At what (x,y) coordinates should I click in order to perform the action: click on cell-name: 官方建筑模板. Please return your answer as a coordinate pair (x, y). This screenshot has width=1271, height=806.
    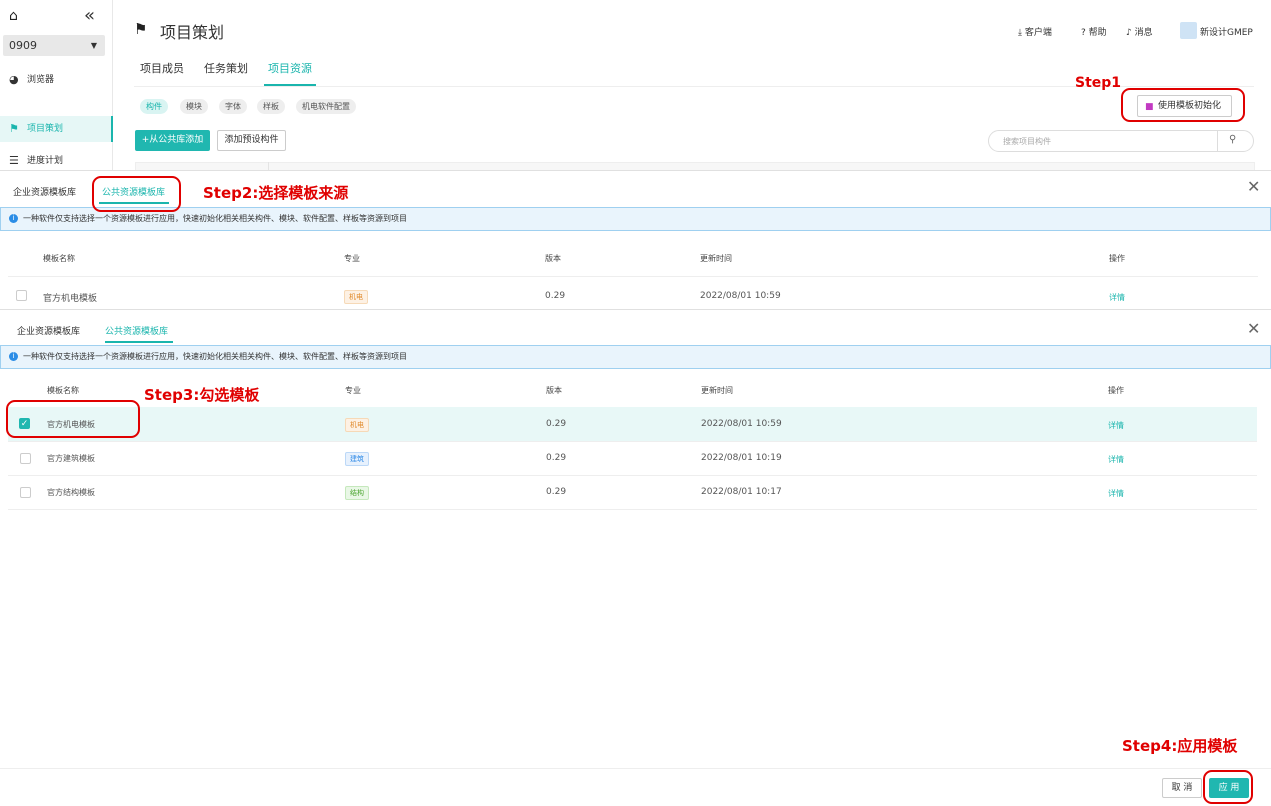
    Looking at the image, I should click on (71, 458).